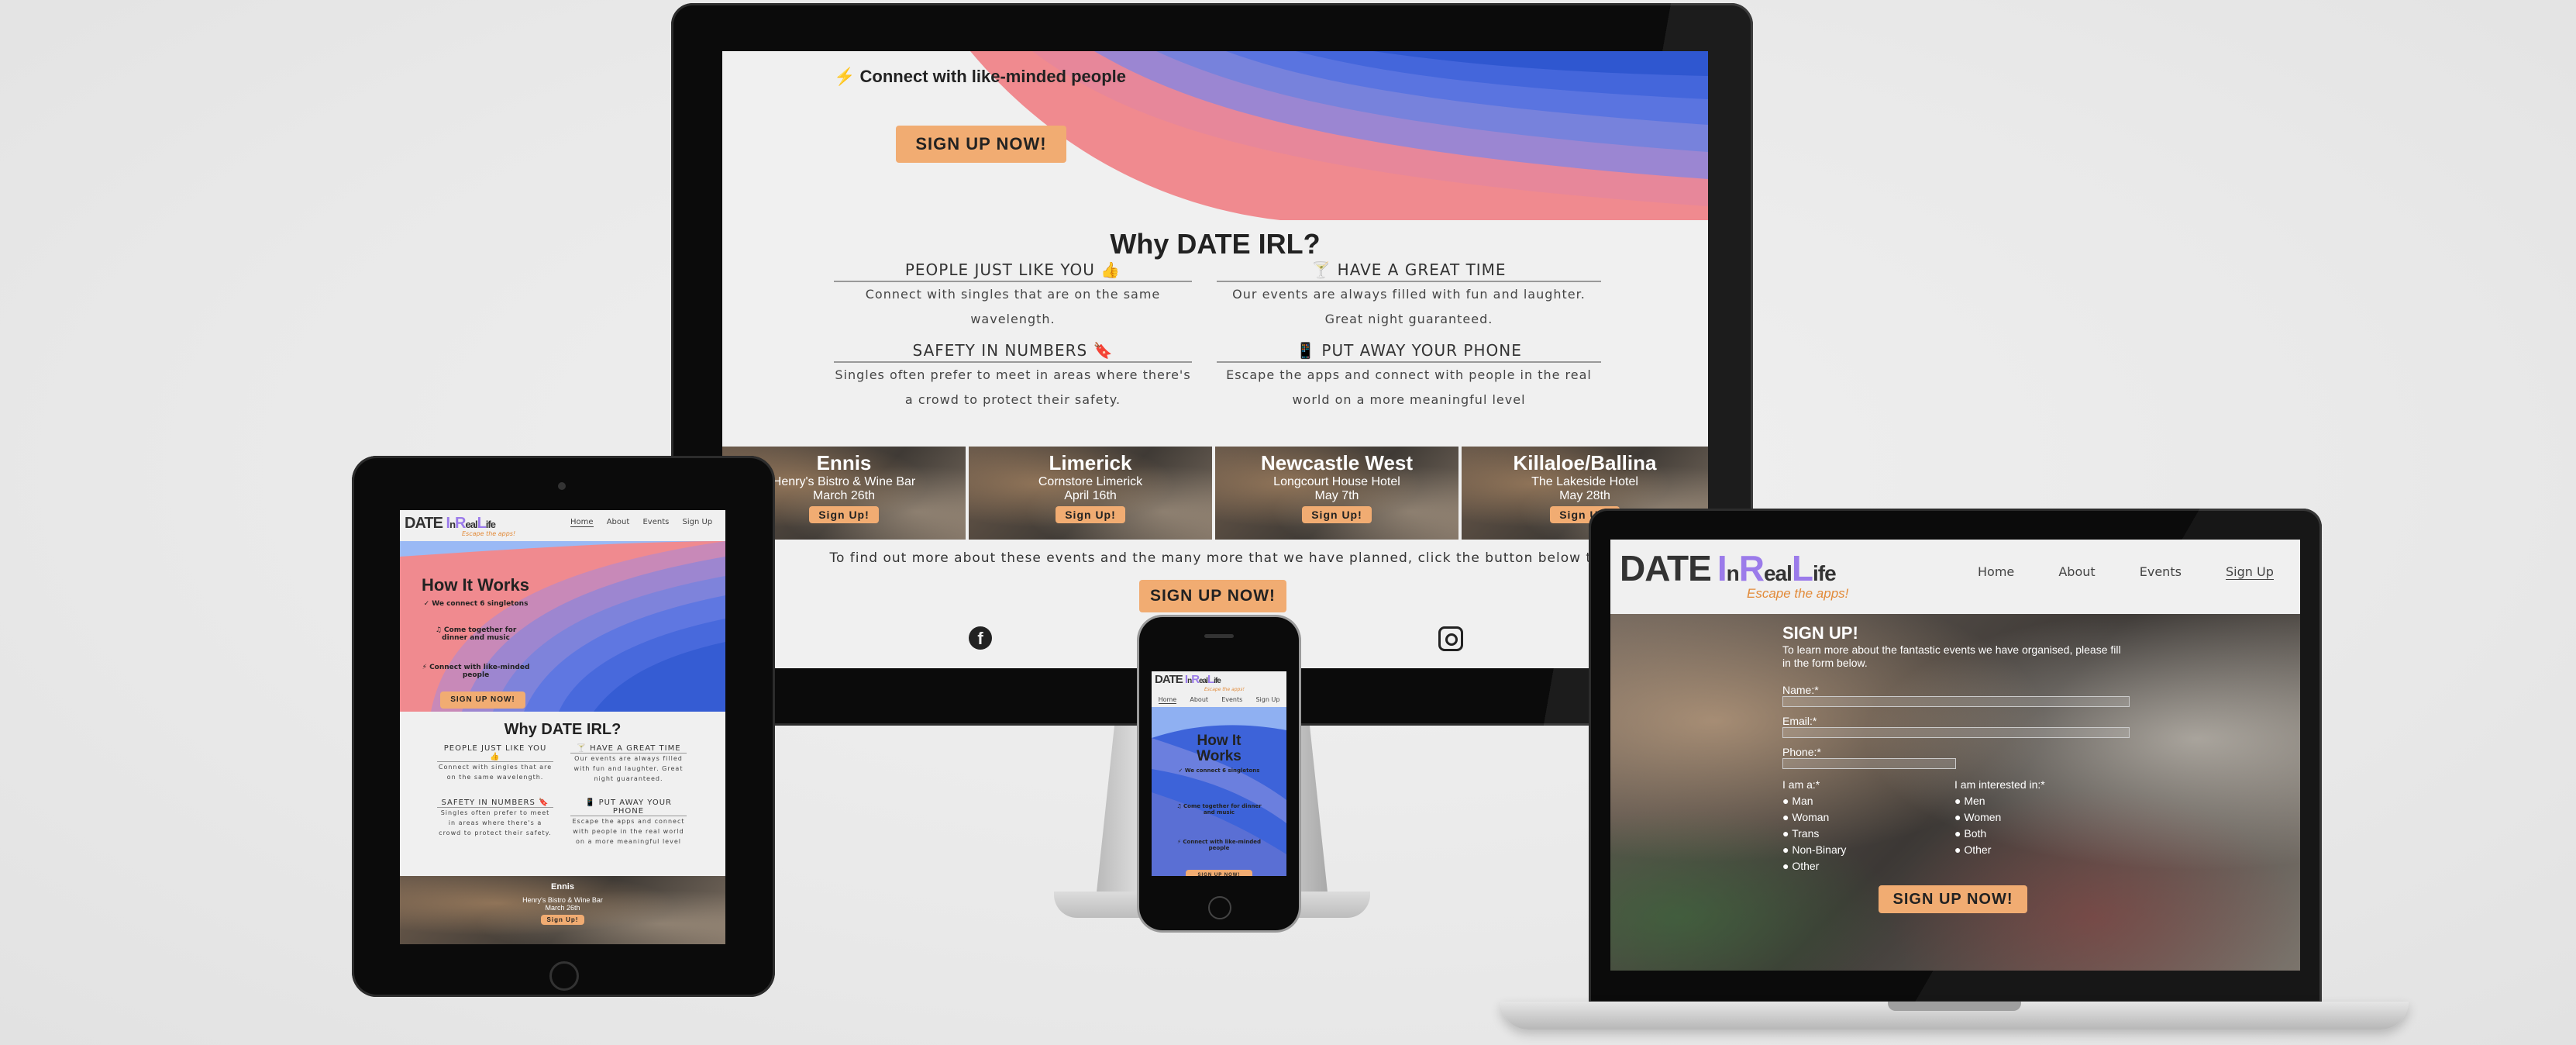  Describe the element at coordinates (1798, 593) in the screenshot. I see `laptop-tagline: Escape the apps!` at that location.